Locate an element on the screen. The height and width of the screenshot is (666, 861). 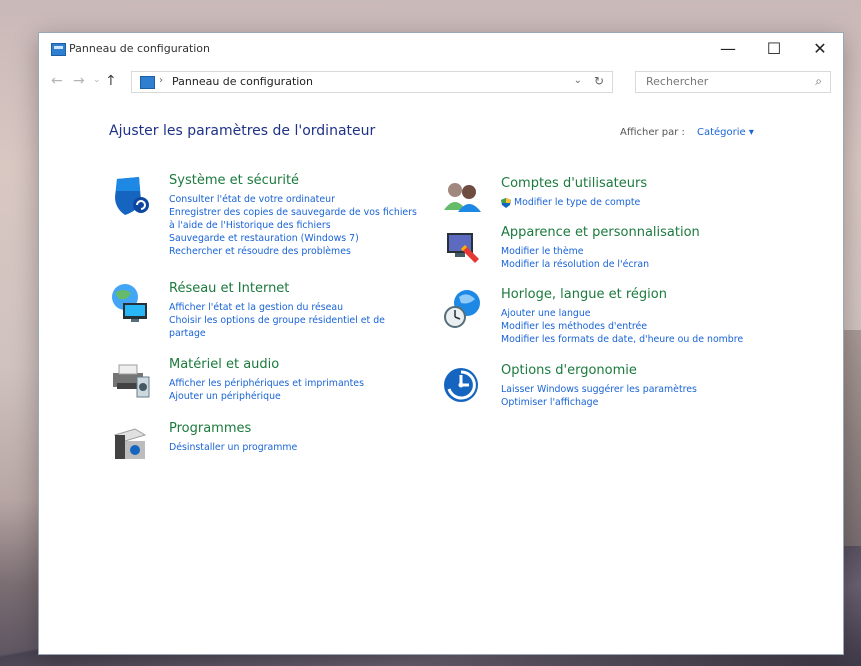
link-file-history: à l'aide de l'Historique des fichiers is located at coordinates (293, 225).